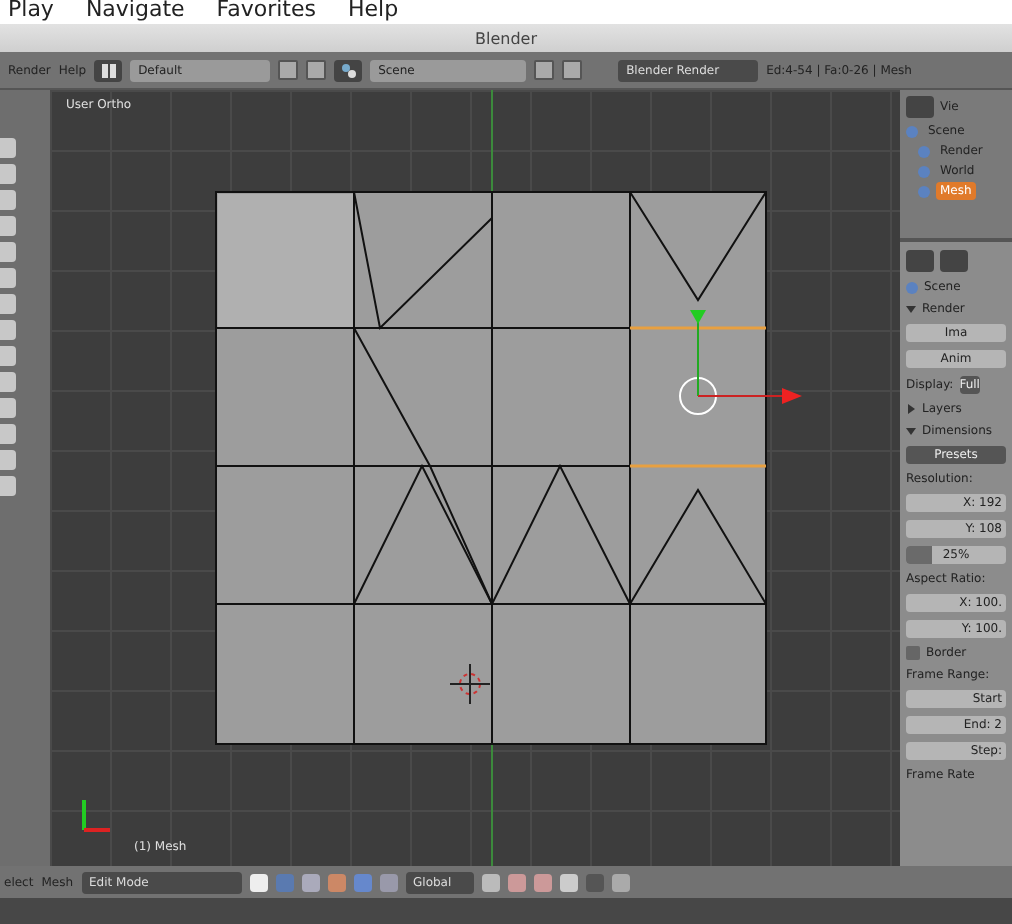 The width and height of the screenshot is (1012, 924). What do you see at coordinates (373, 12) in the screenshot?
I see `menu-item: Help` at bounding box center [373, 12].